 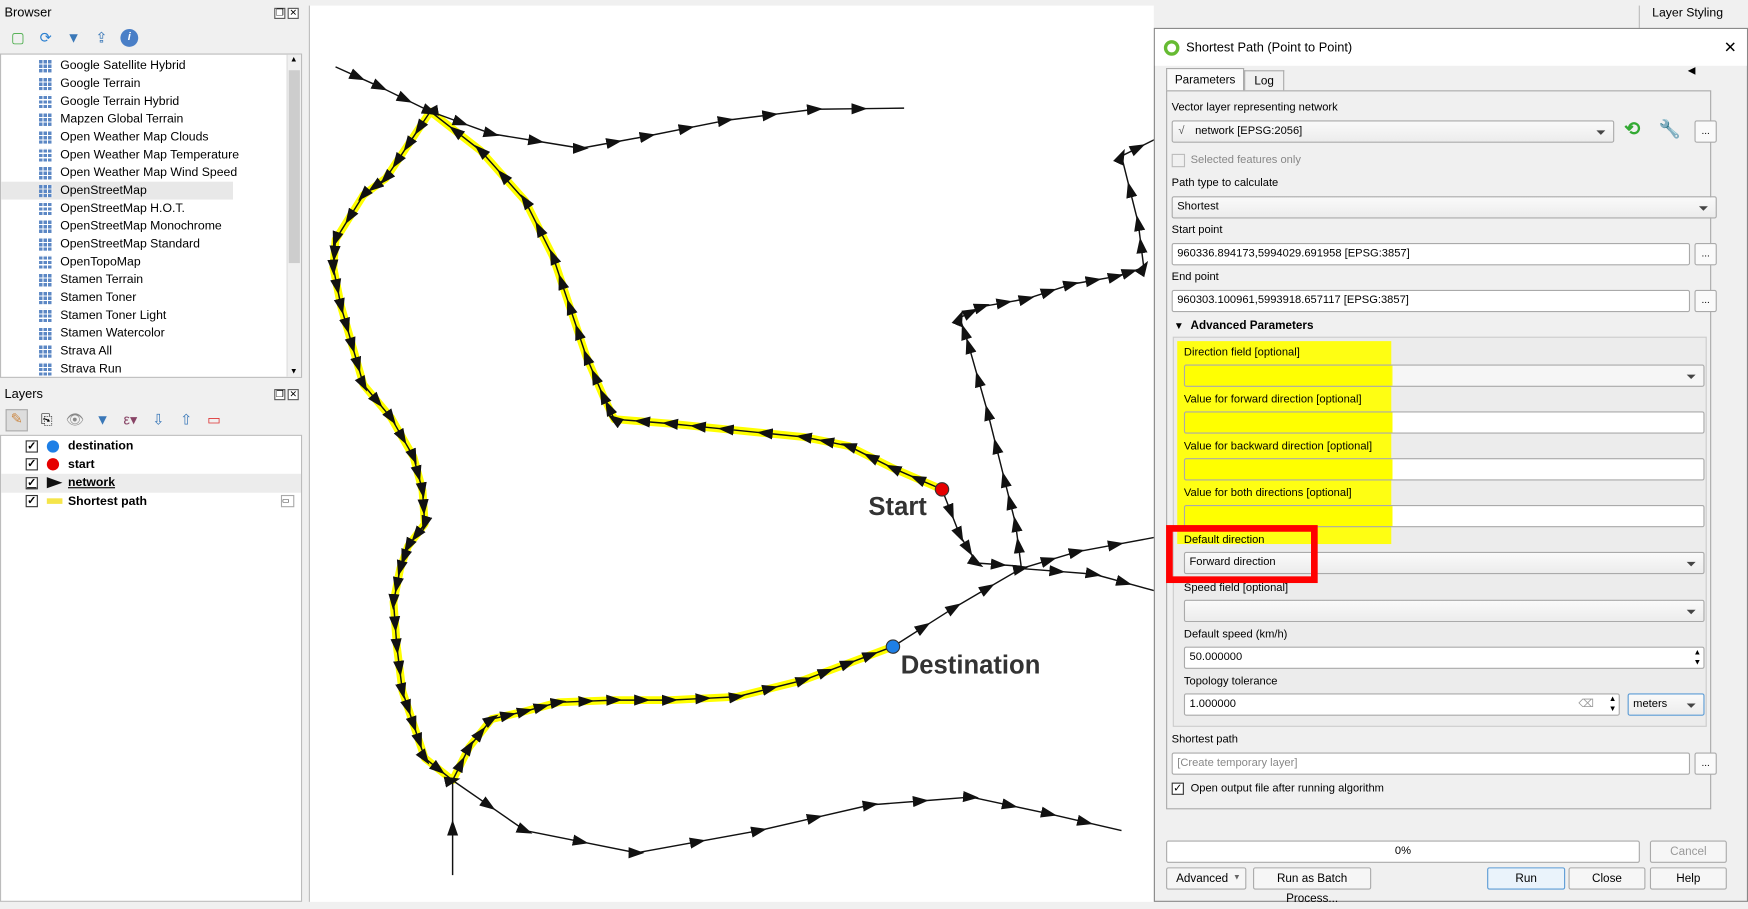 I want to click on filter-legend-icon: ▼, so click(x=103, y=420).